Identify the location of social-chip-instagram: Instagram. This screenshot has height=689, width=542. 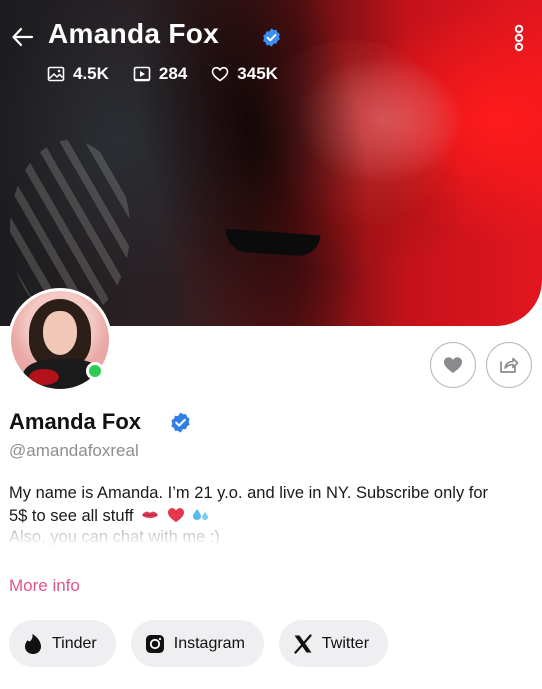
(197, 643).